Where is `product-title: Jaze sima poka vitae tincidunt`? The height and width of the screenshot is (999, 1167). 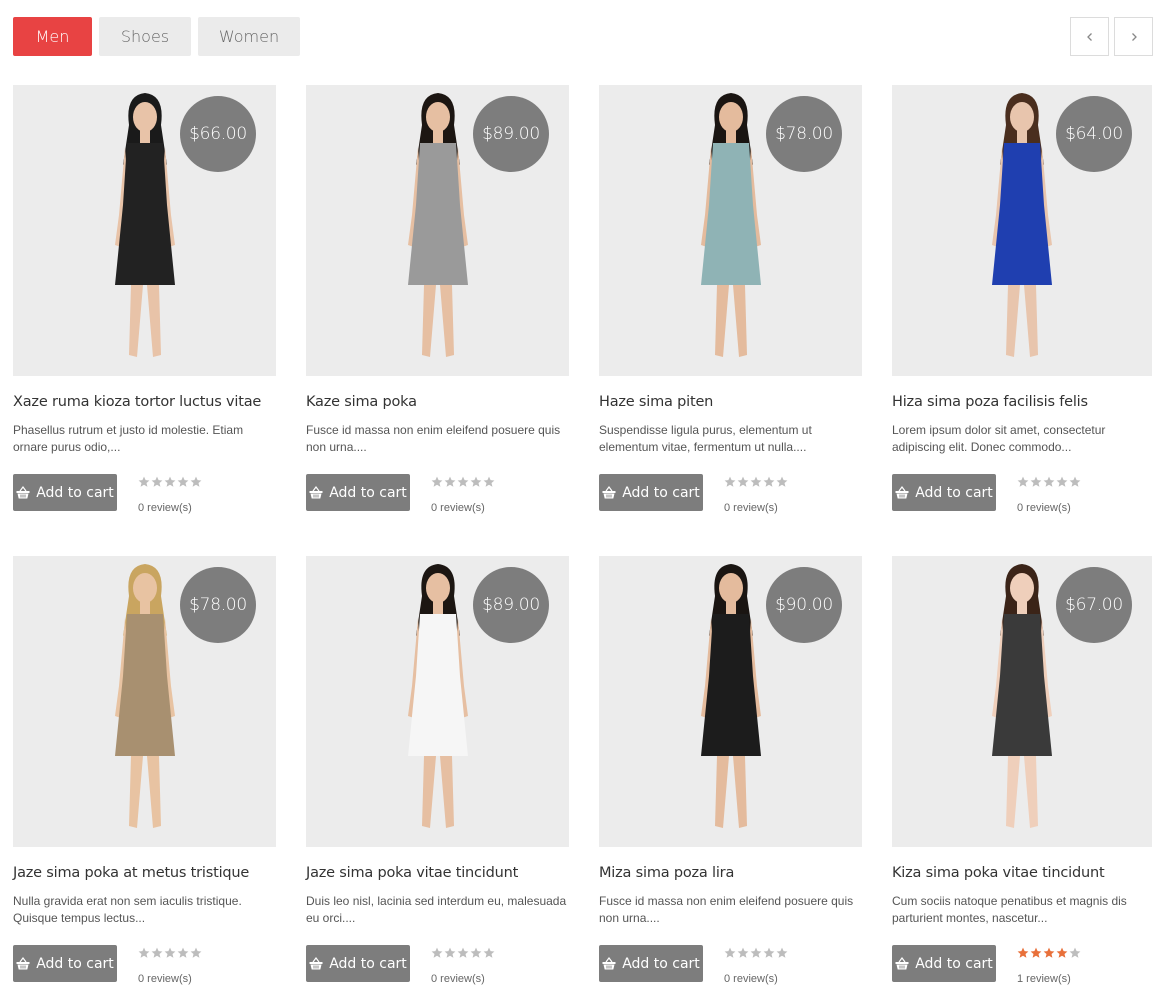
product-title: Jaze sima poka vitae tincidunt is located at coordinates (437, 873).